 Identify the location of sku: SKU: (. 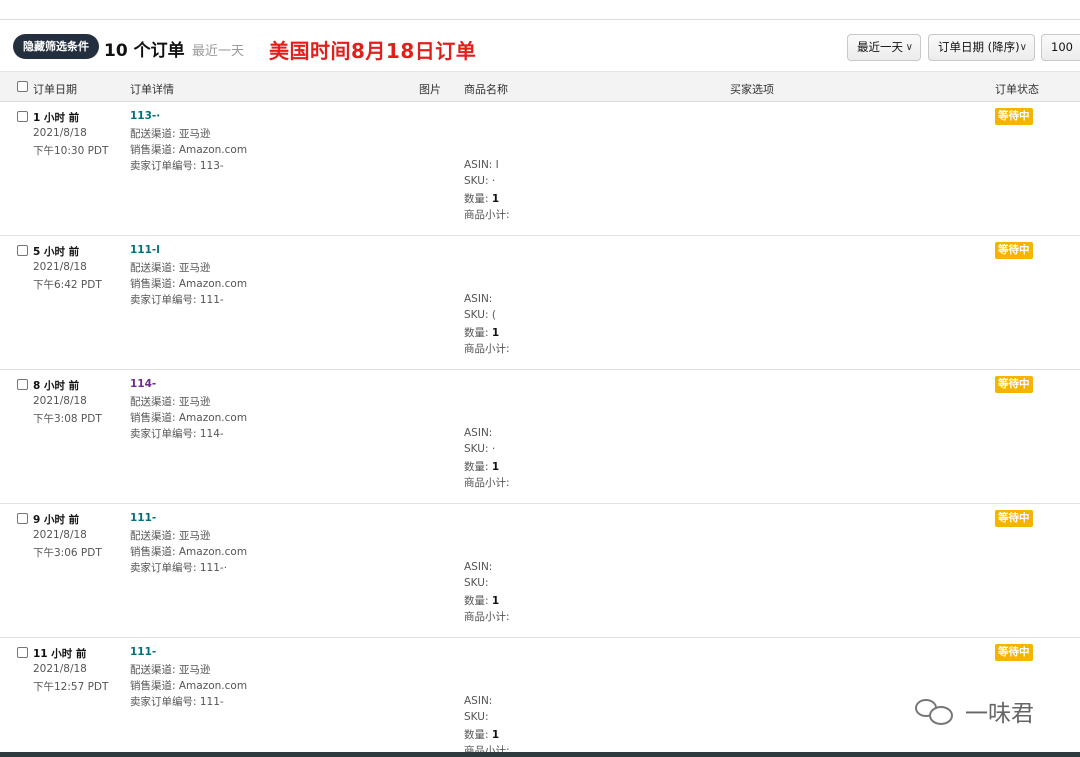
(480, 315).